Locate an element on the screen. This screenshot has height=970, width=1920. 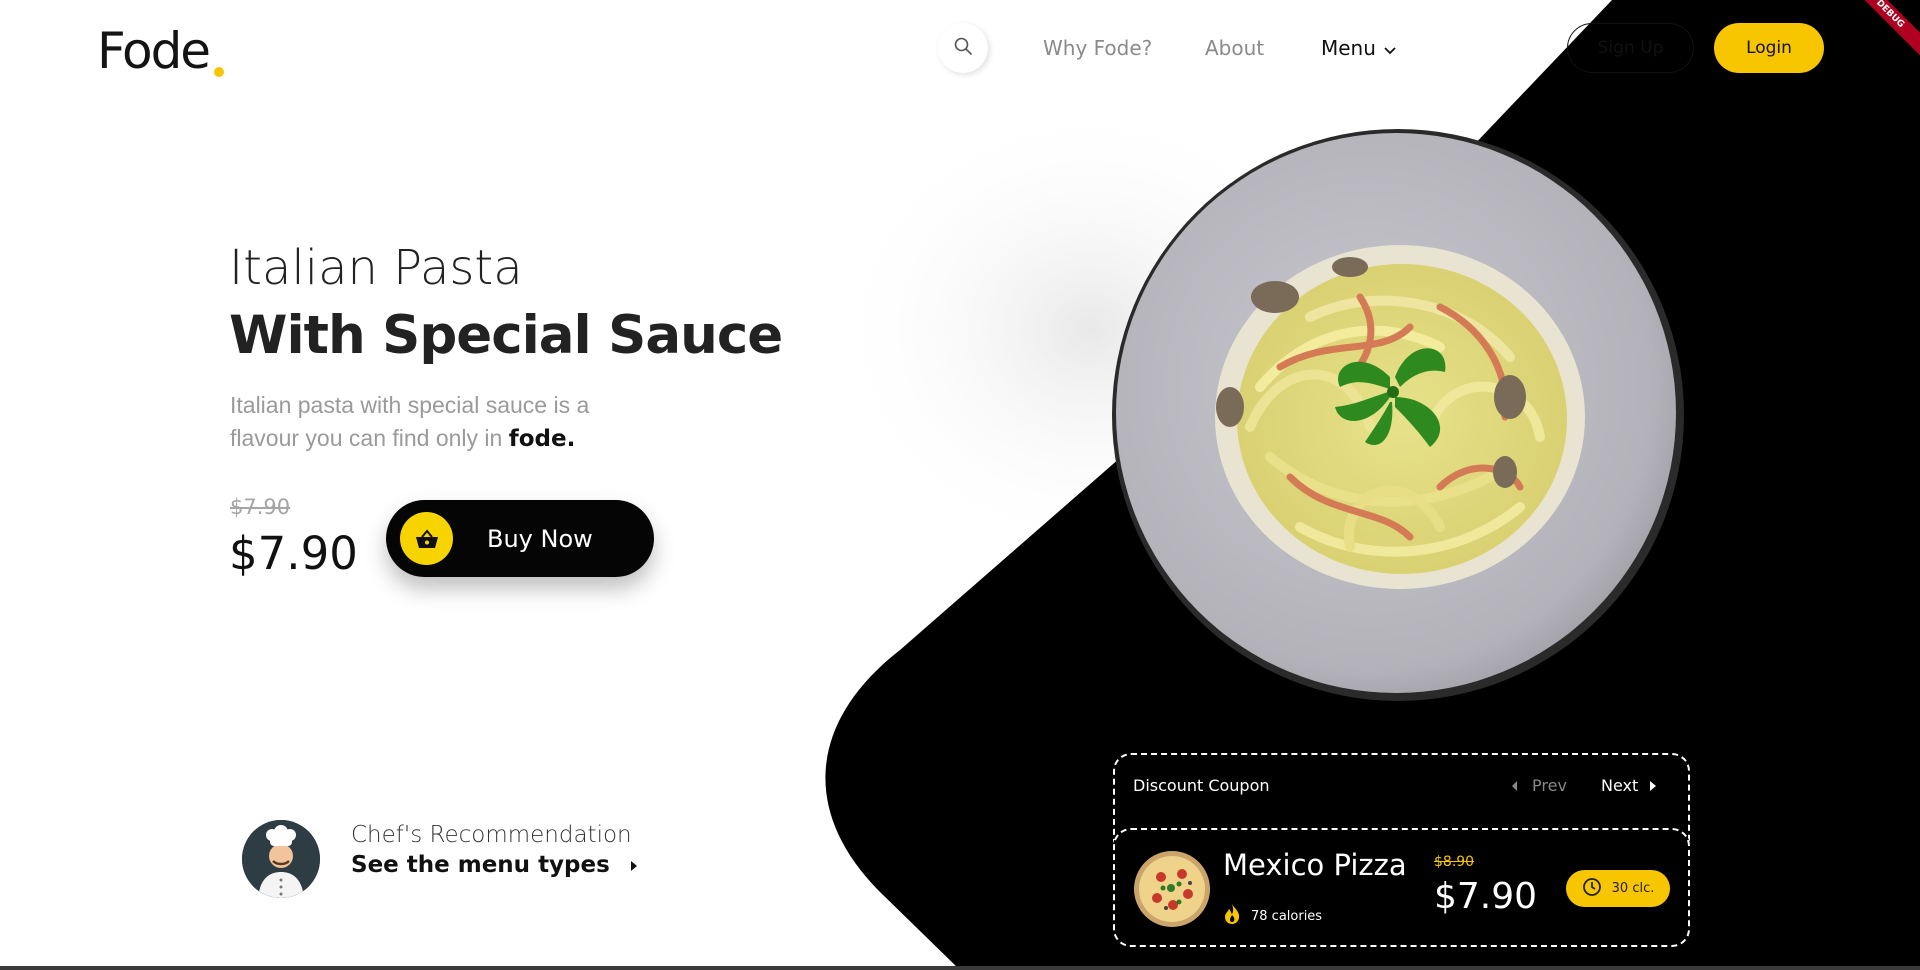
see-menu-types-link: See the menu types is located at coordinates (494, 865).